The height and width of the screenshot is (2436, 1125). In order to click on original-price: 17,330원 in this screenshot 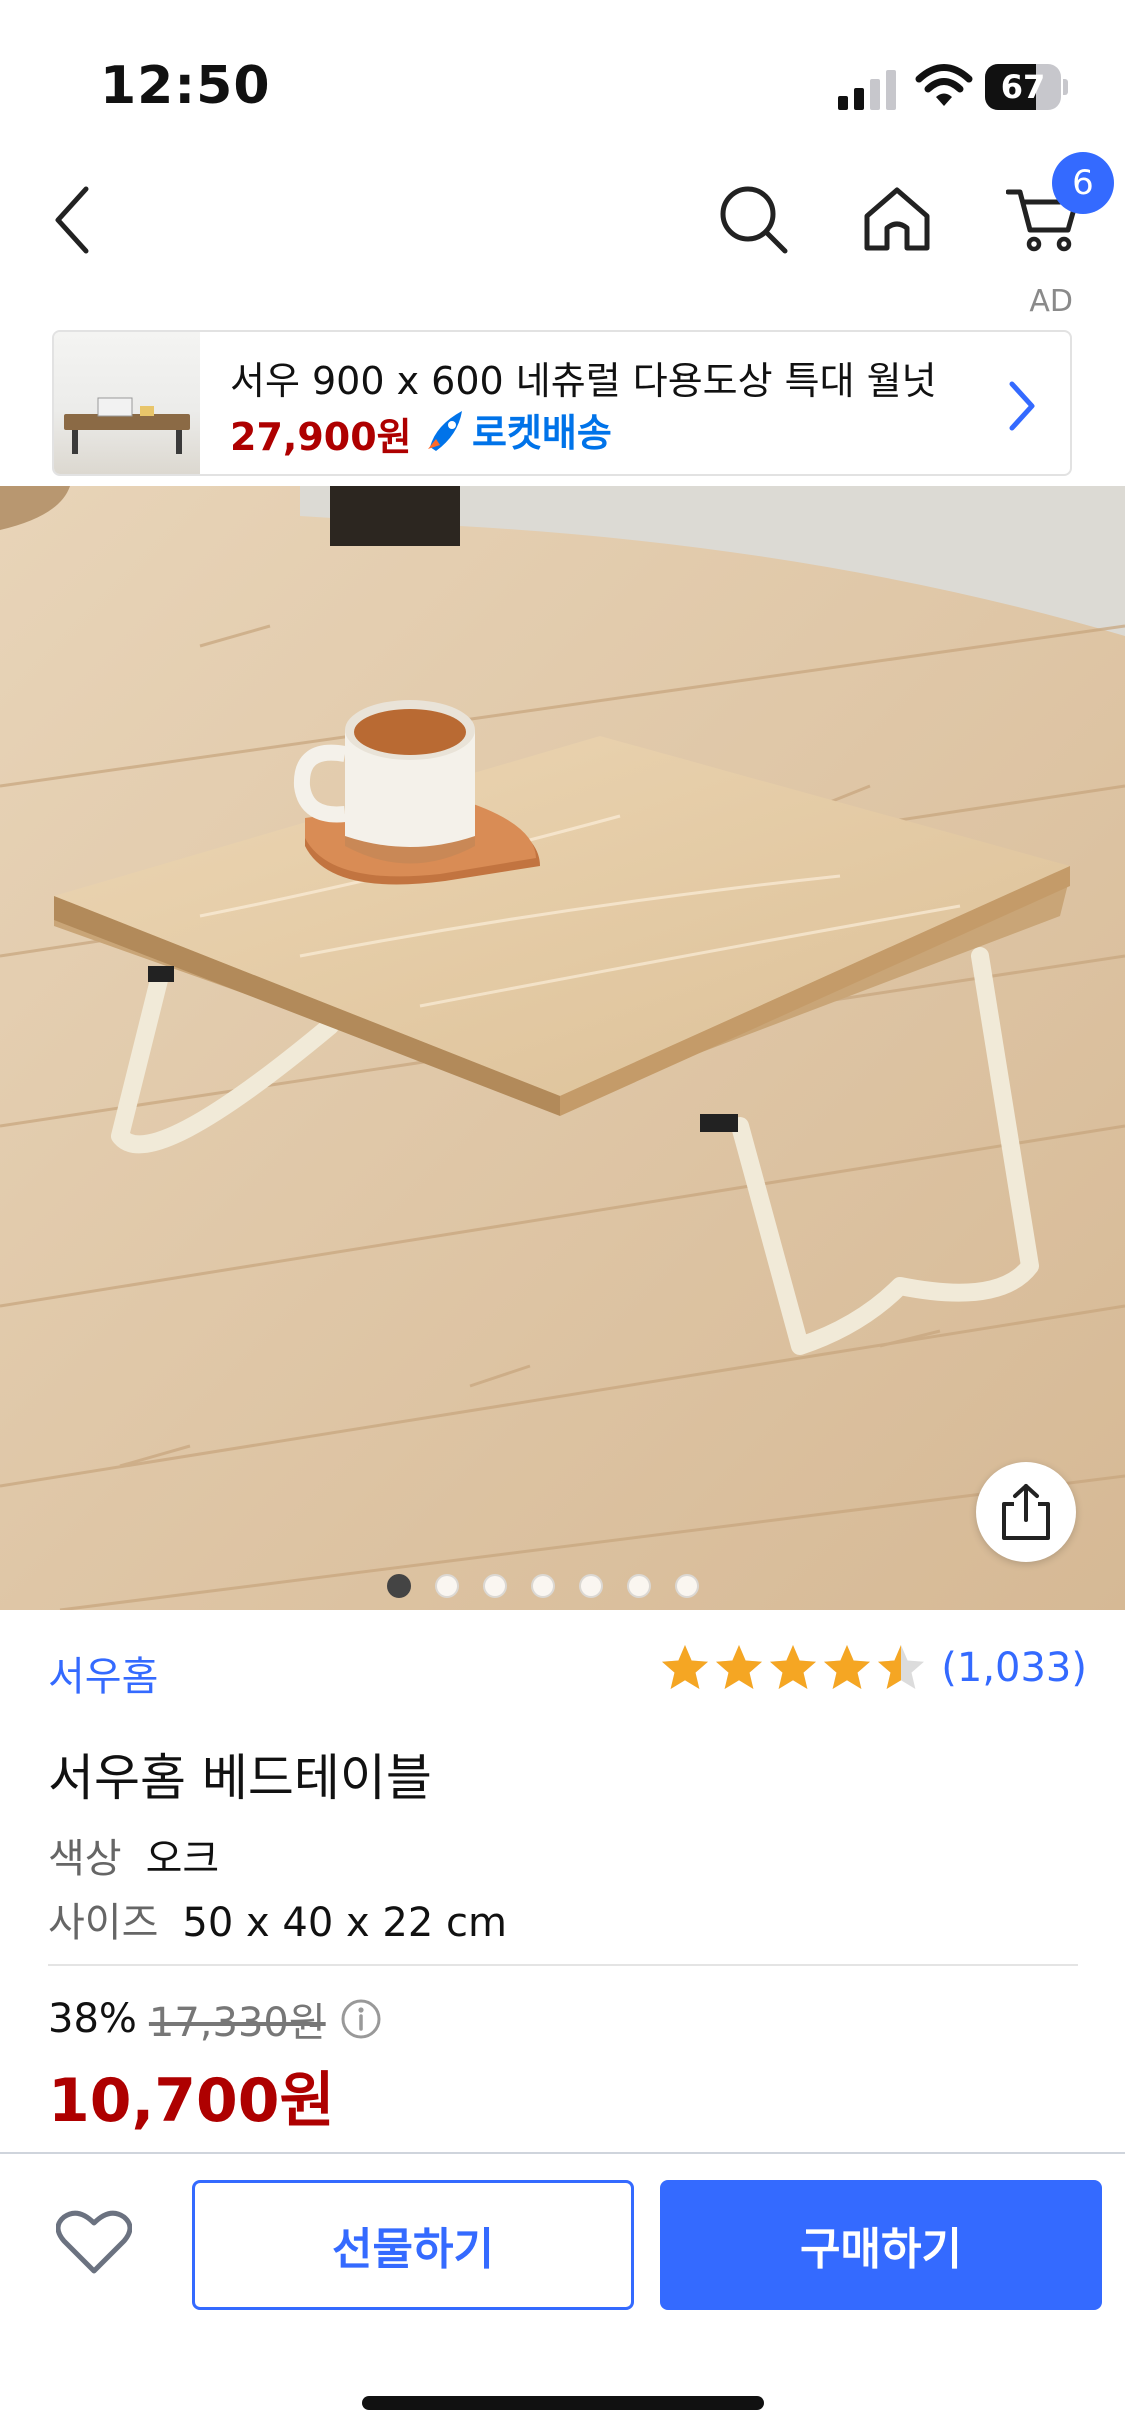, I will do `click(237, 2023)`.